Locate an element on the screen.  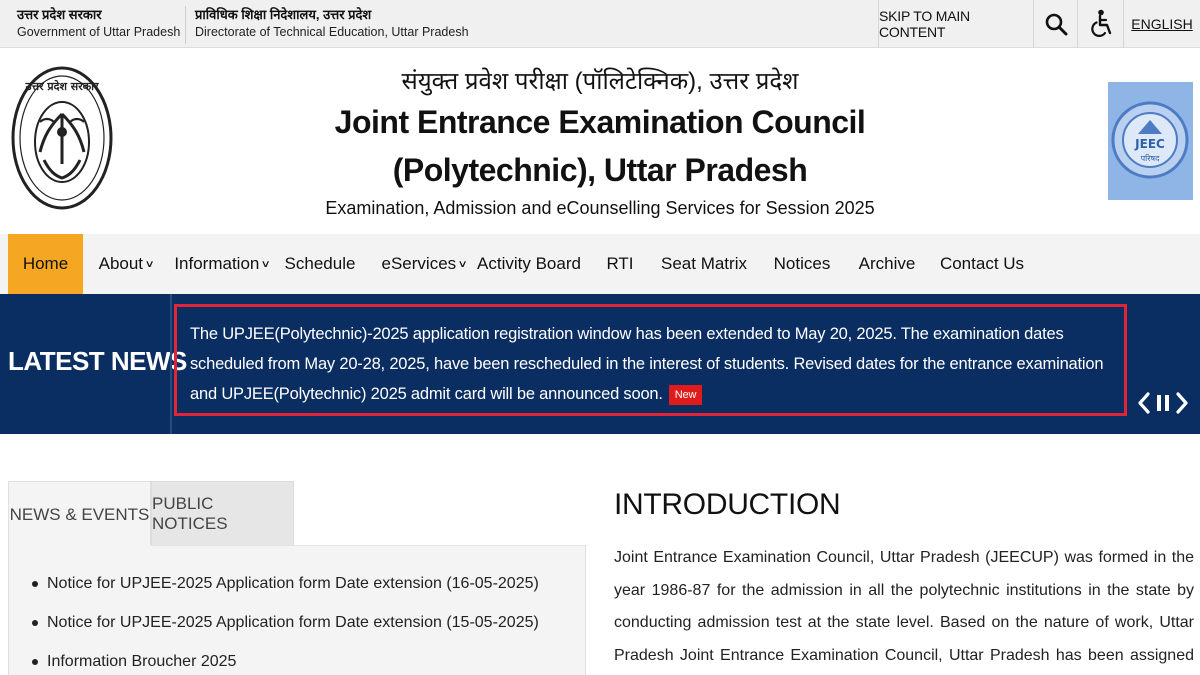
directorate-hindi: प्राविधिक शिक्षा निदेशालय, उत्तर प्रदेश is located at coordinates (283, 14).